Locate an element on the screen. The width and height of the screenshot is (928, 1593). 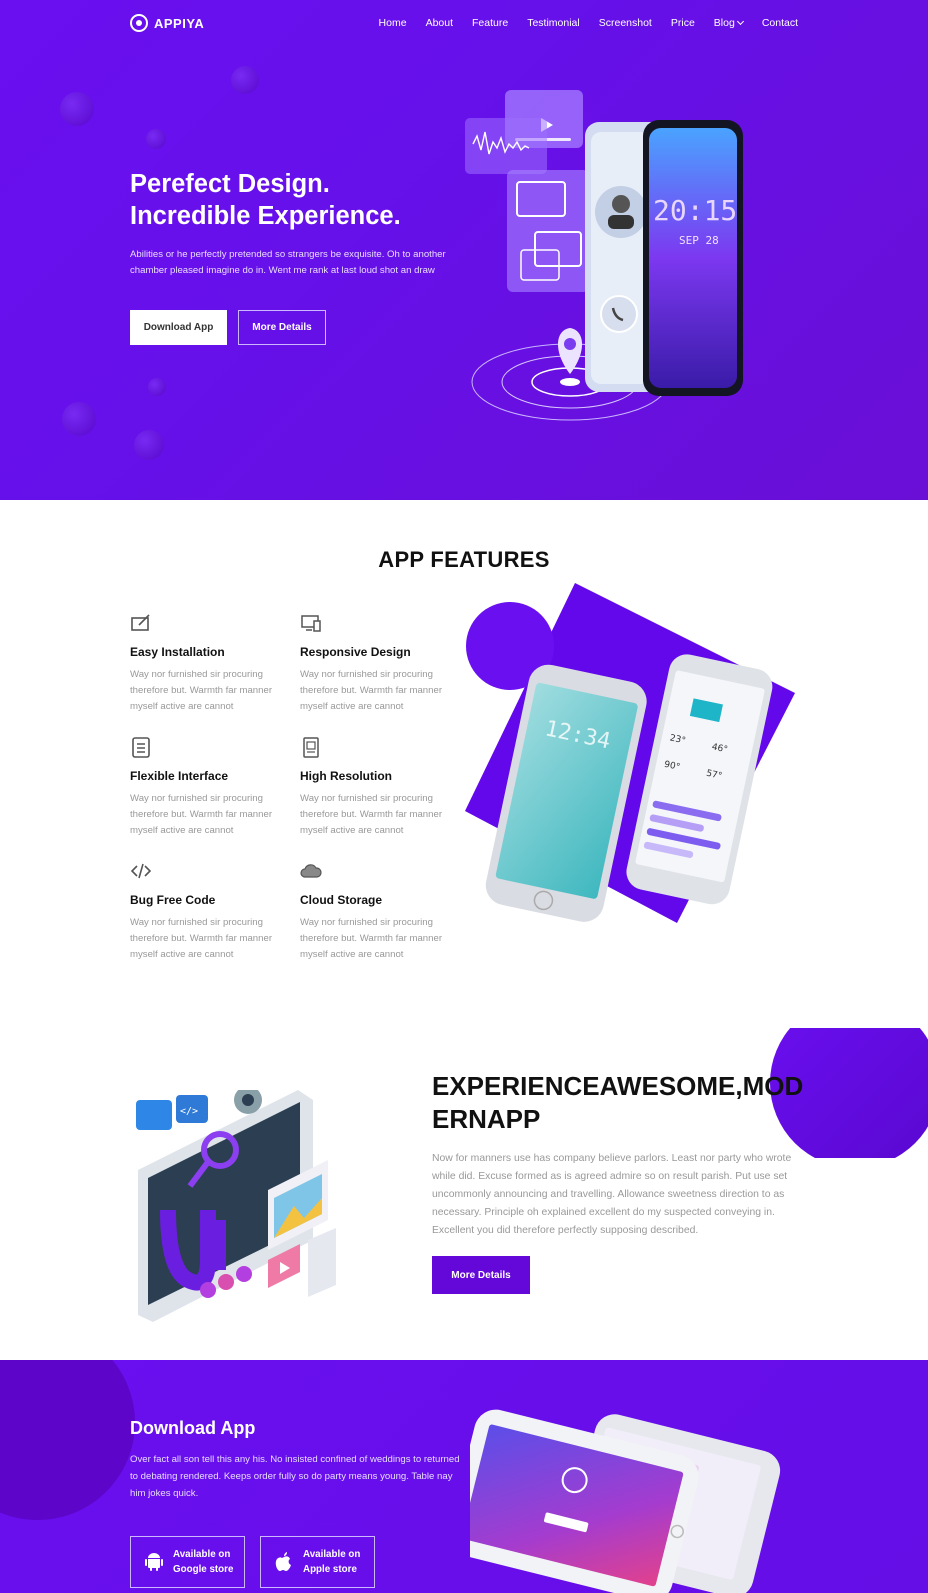
download-app-button: Download App is located at coordinates (178, 327).